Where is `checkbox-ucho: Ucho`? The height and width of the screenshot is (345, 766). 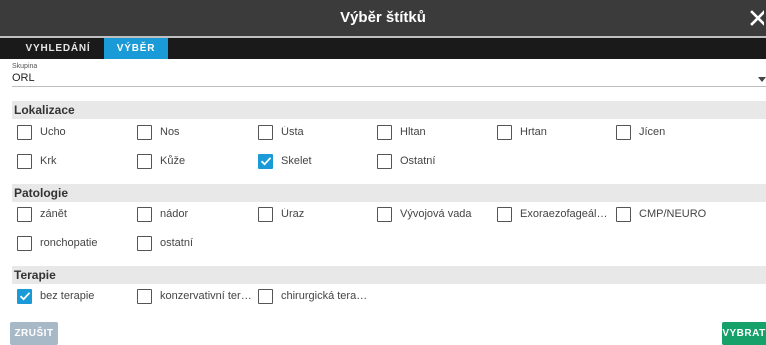 checkbox-ucho: Ucho is located at coordinates (72, 132).